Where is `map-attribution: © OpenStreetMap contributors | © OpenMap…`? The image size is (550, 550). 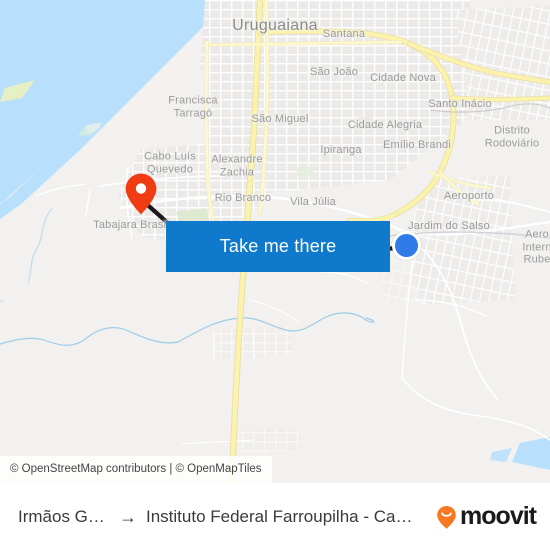
map-attribution: © OpenStreetMap contributors | © OpenMap… is located at coordinates (136, 469).